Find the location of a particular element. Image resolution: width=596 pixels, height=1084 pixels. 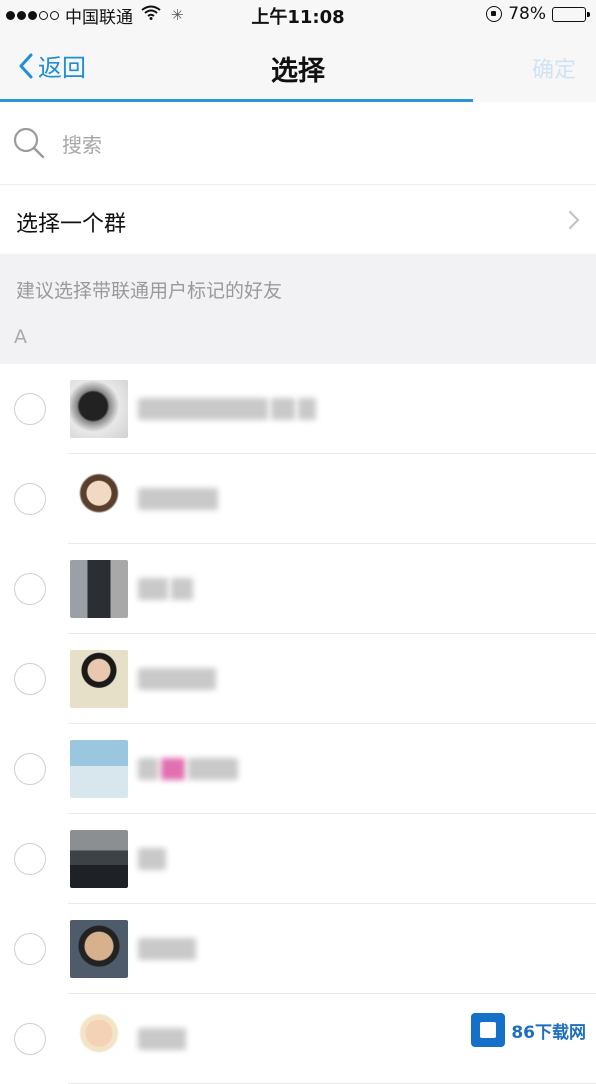

done-button: 确定 is located at coordinates (554, 68).